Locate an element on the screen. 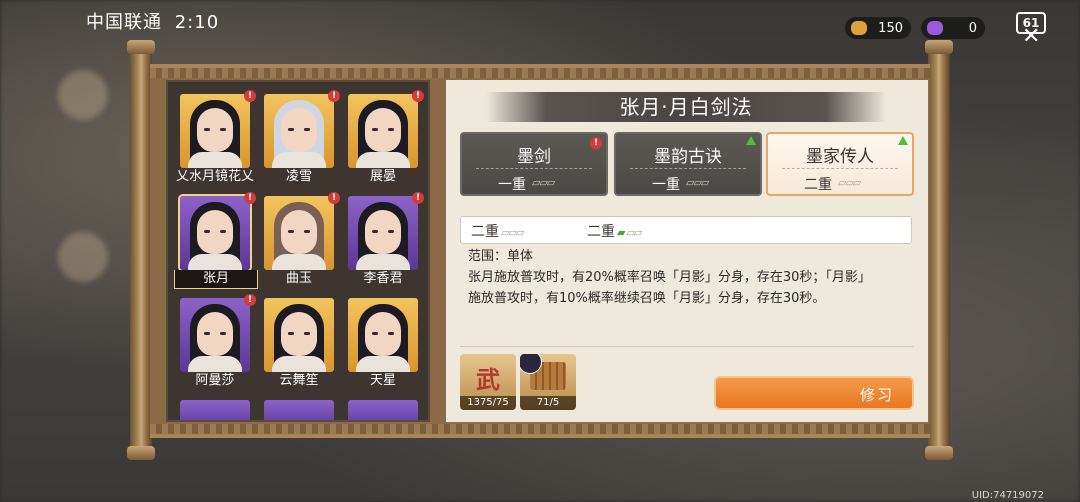 This screenshot has width=1080, height=502. close-button: 61 ✕ is located at coordinates (1033, 30).